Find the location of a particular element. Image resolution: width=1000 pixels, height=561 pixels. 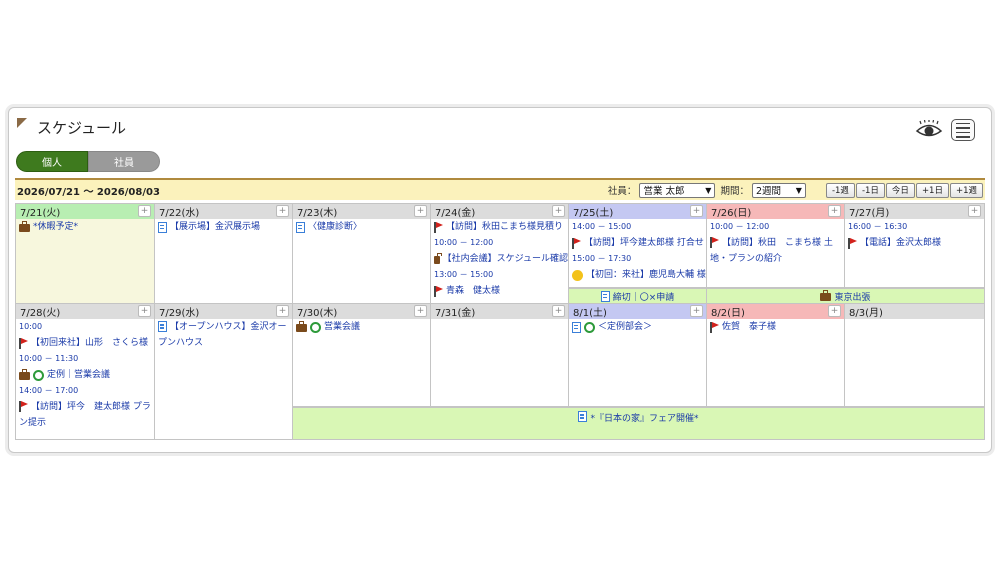

today-button: 今日 is located at coordinates (900, 190).